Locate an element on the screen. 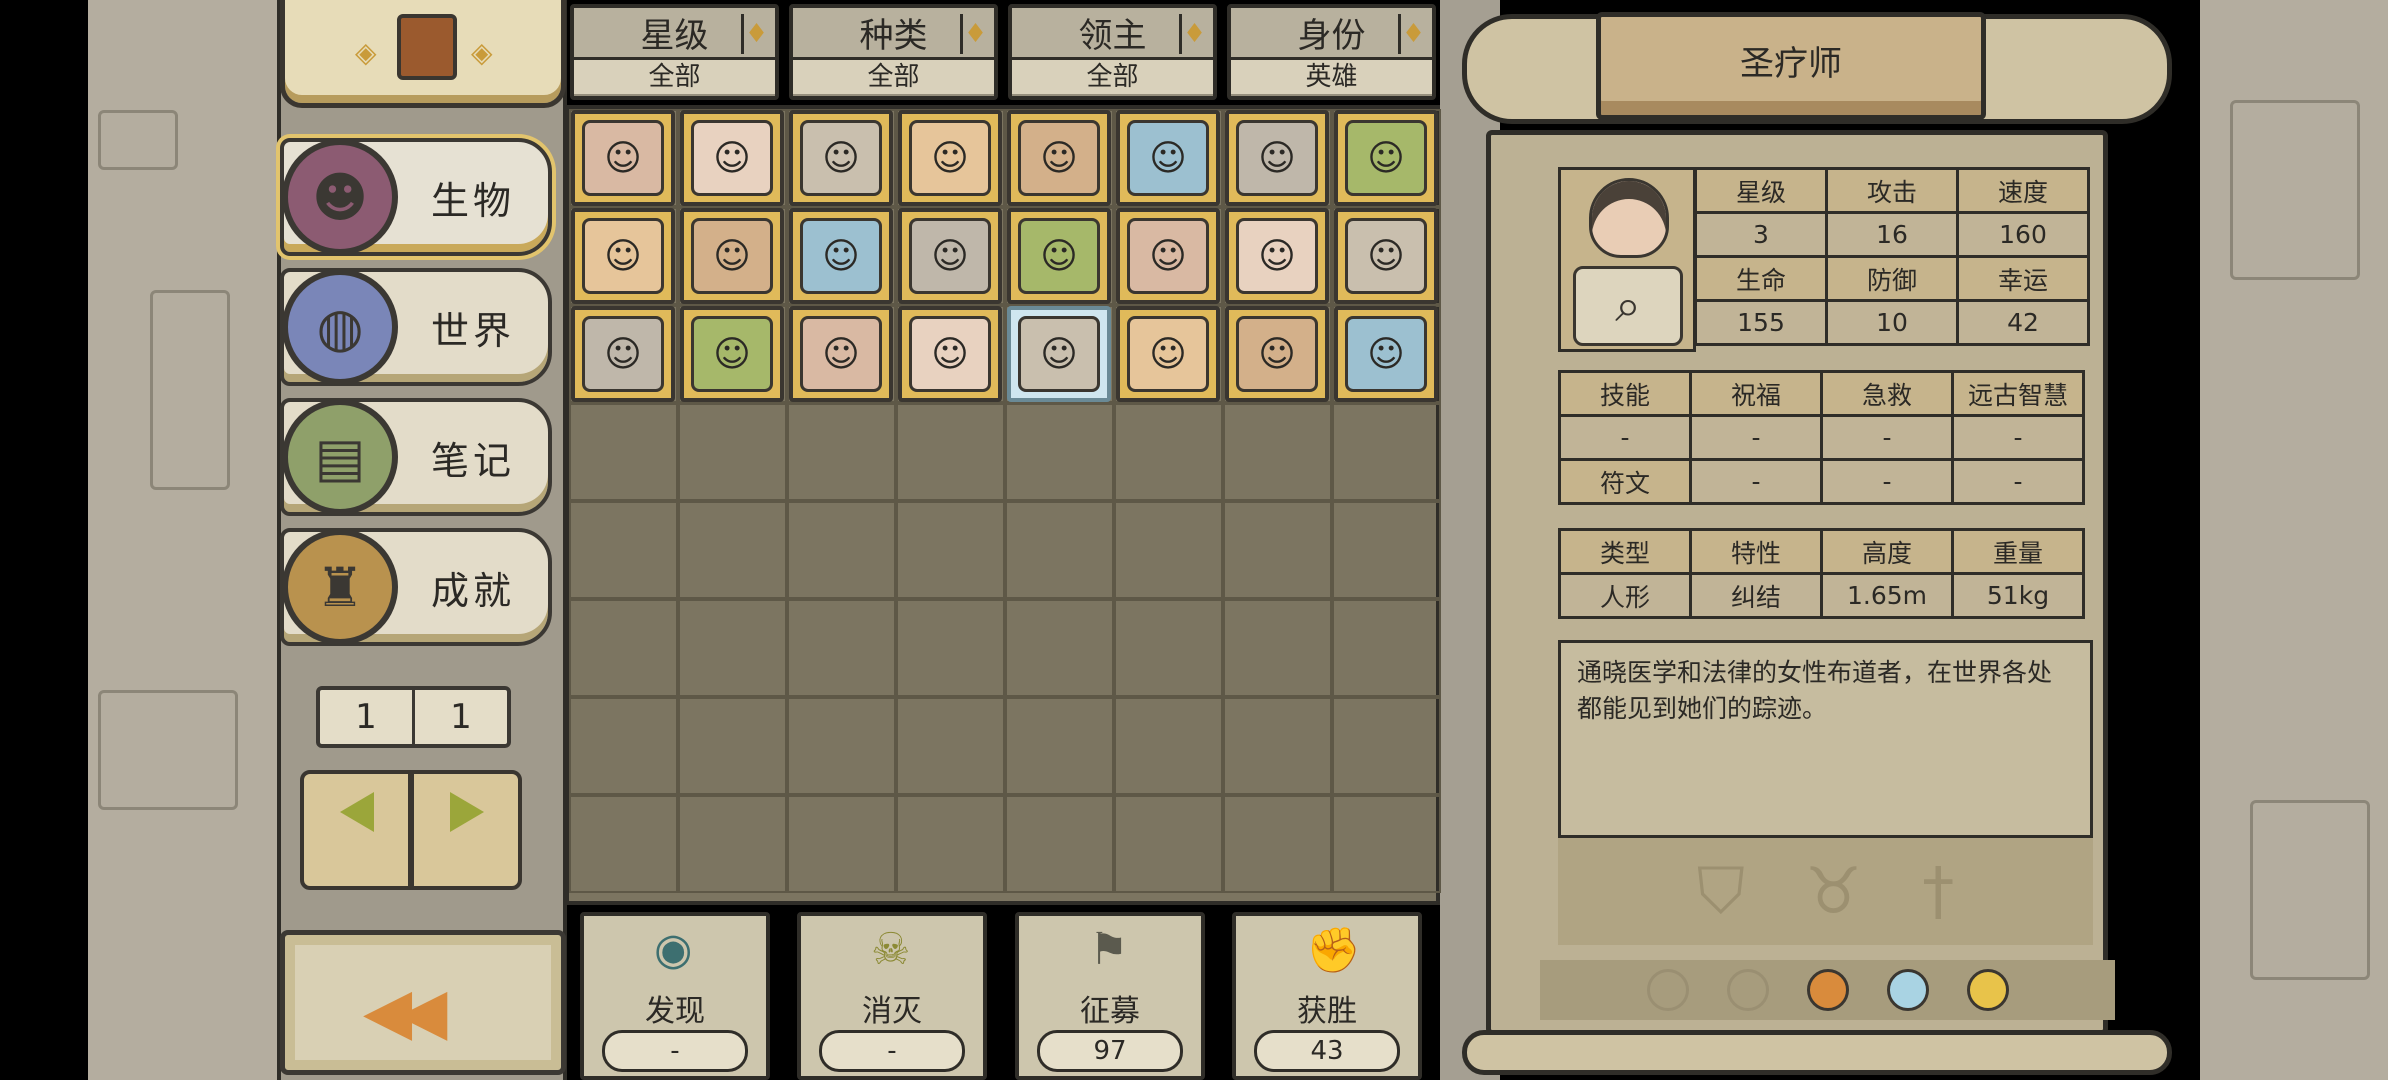 This screenshot has height=1080, width=2388. filter-lord: 领主 ♦ 全部 is located at coordinates (1112, 52).